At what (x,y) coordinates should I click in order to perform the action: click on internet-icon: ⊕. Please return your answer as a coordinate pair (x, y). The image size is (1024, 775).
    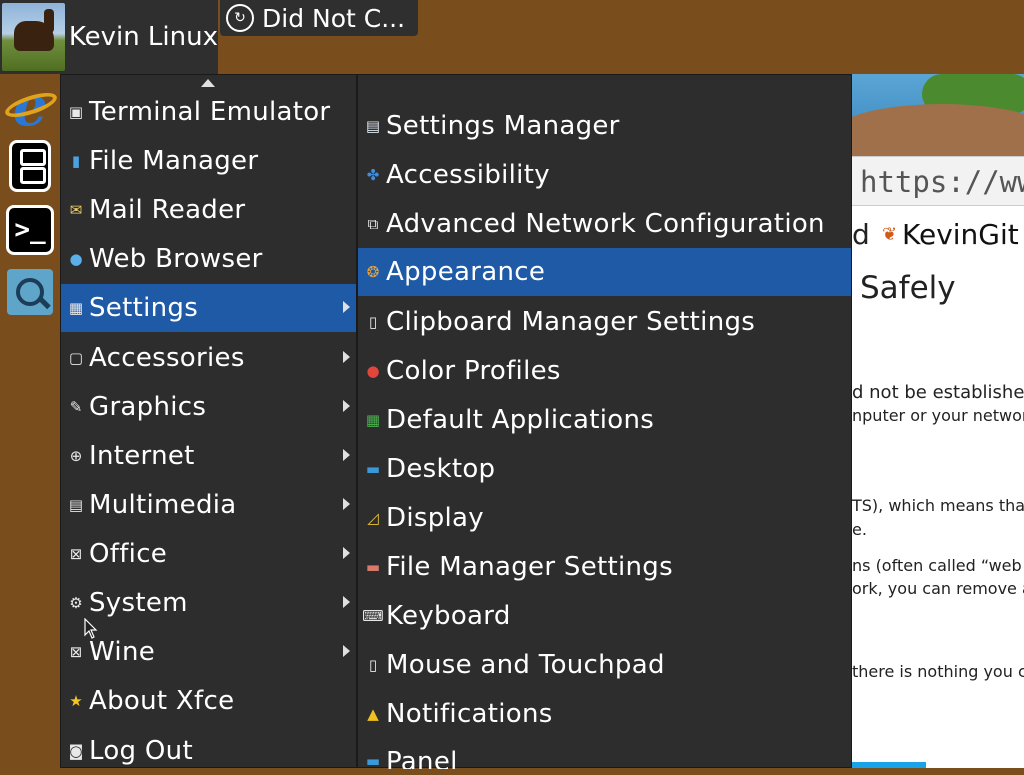
    Looking at the image, I should click on (76, 456).